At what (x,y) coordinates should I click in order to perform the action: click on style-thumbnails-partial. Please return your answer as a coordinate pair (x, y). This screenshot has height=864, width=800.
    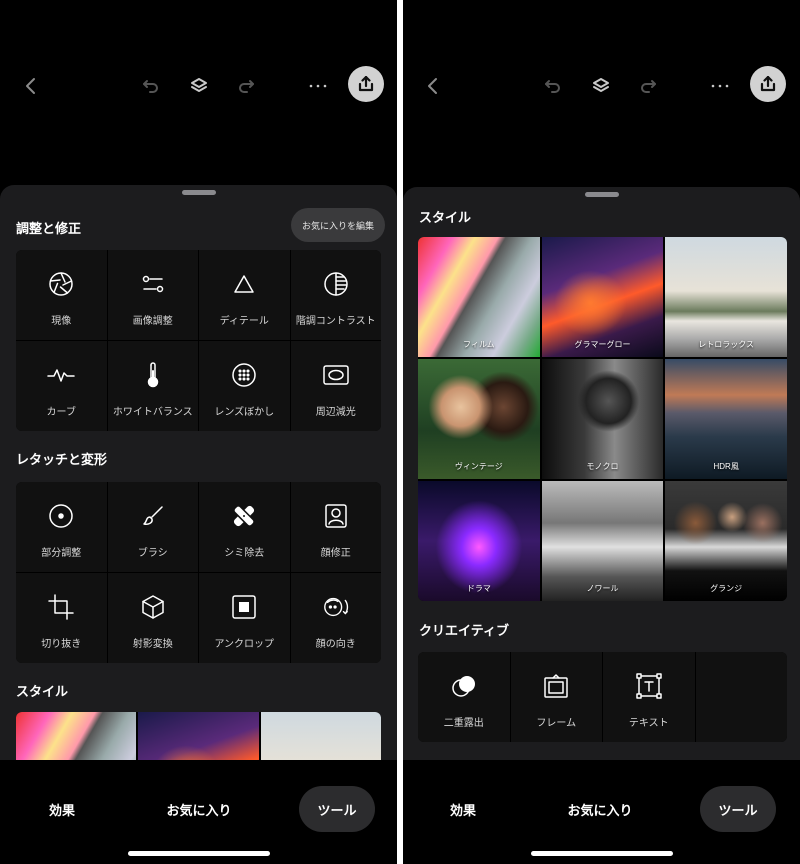
    Looking at the image, I should click on (198, 736).